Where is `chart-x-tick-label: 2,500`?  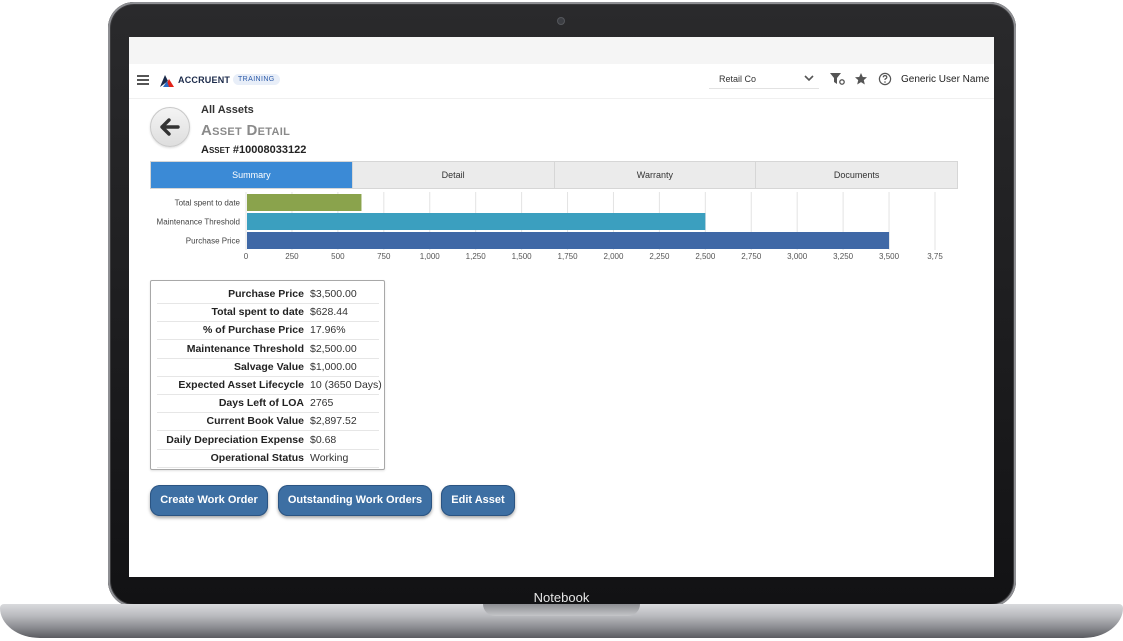
chart-x-tick-label: 2,500 is located at coordinates (705, 256).